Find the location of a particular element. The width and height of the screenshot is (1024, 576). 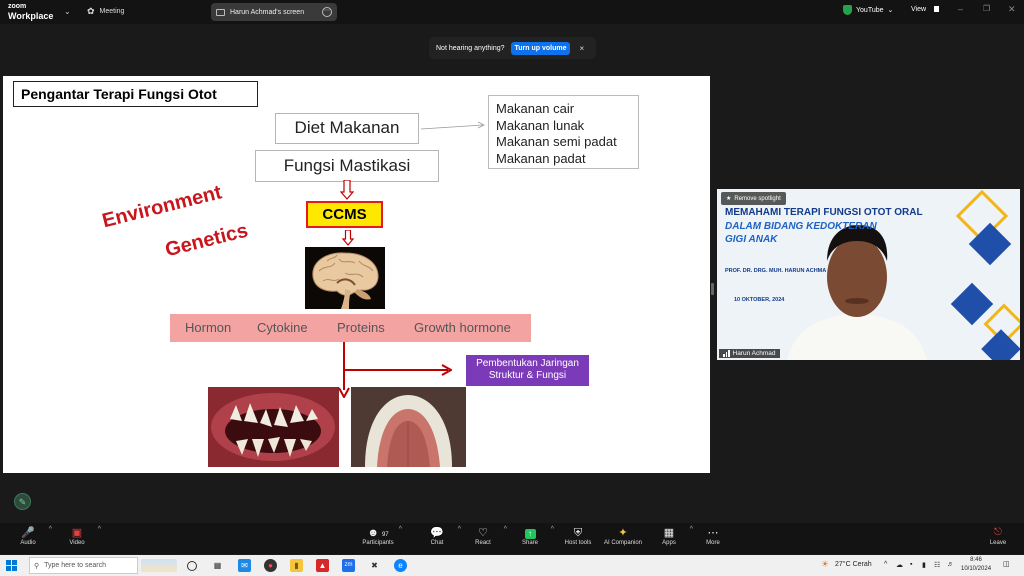

capcut-icon: ✖ is located at coordinates (374, 565).